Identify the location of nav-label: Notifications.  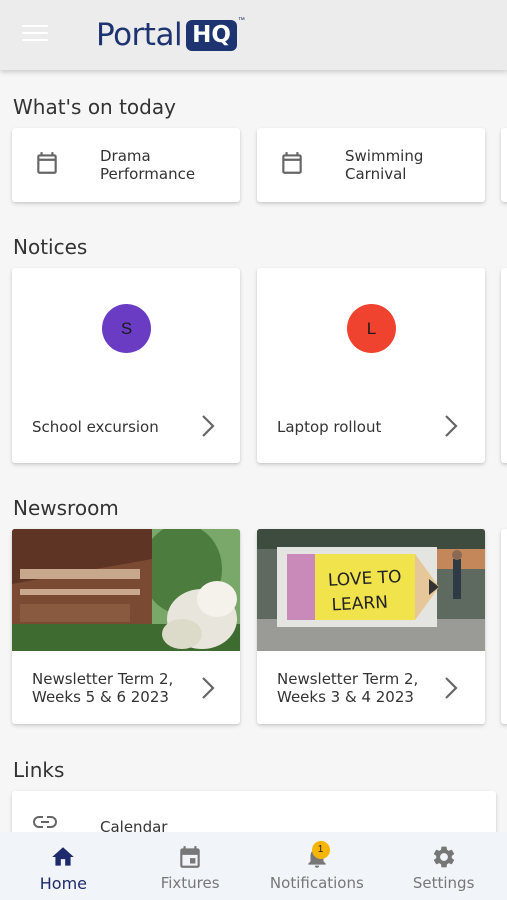
(316, 883).